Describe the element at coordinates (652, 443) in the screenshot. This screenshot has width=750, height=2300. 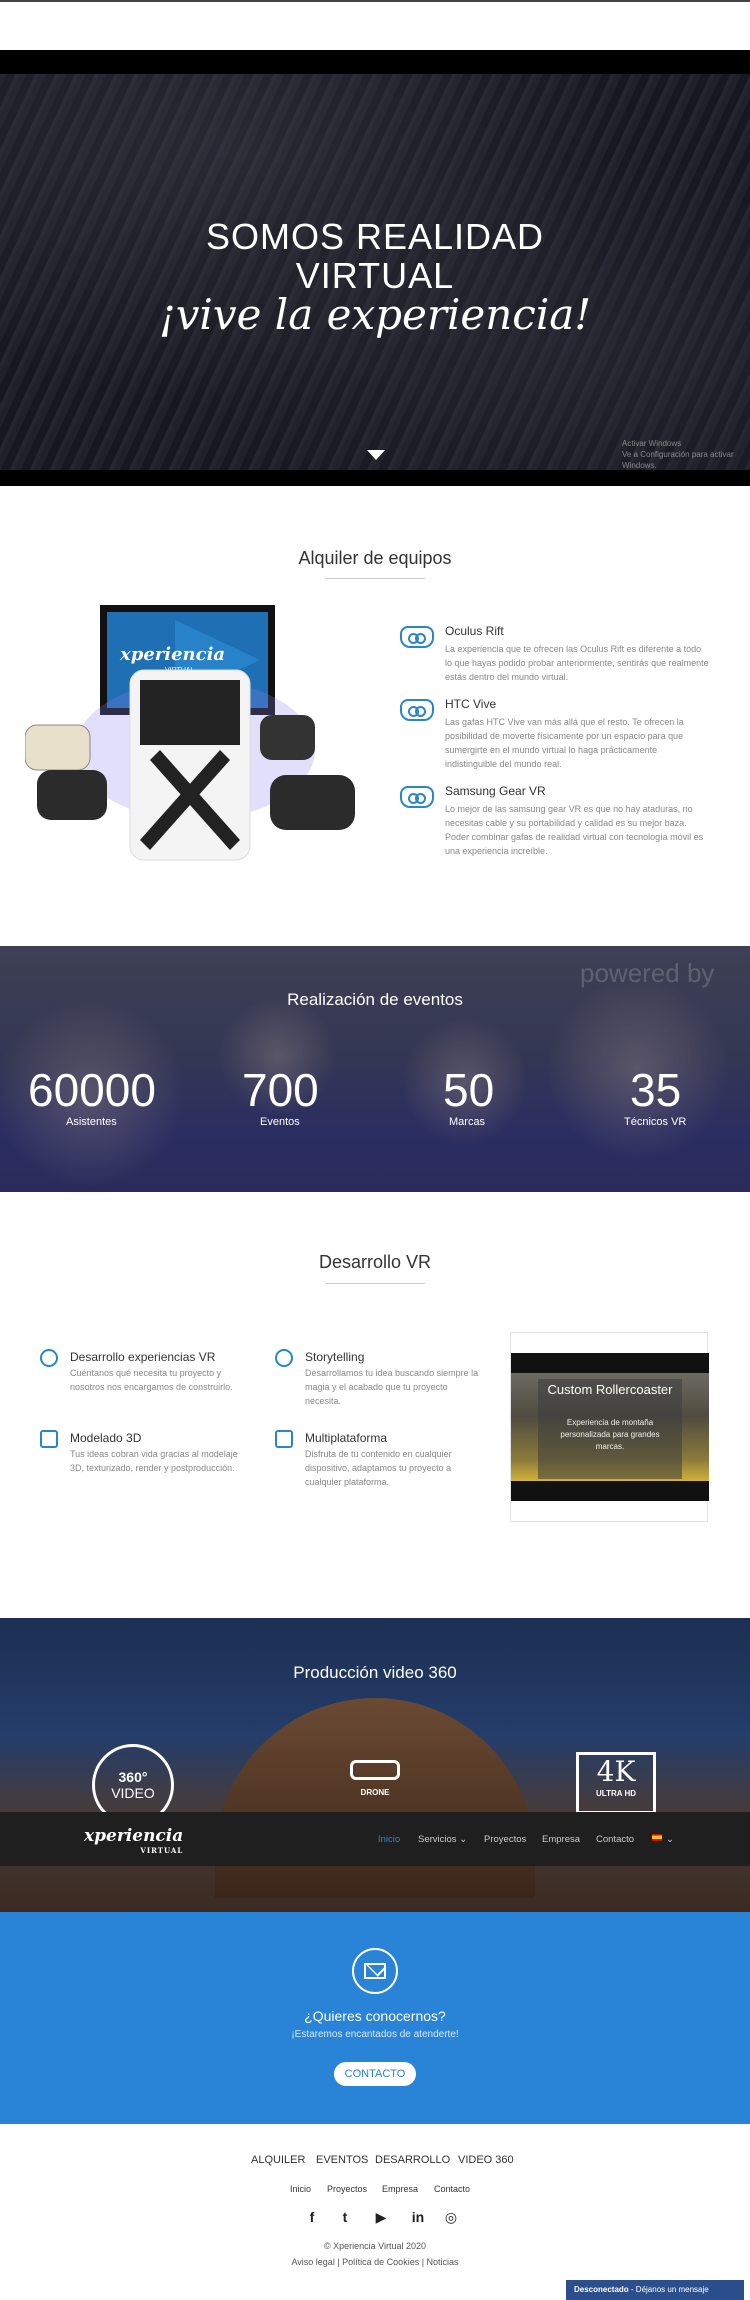
I see `watermark-line1: Activar Windows` at that location.